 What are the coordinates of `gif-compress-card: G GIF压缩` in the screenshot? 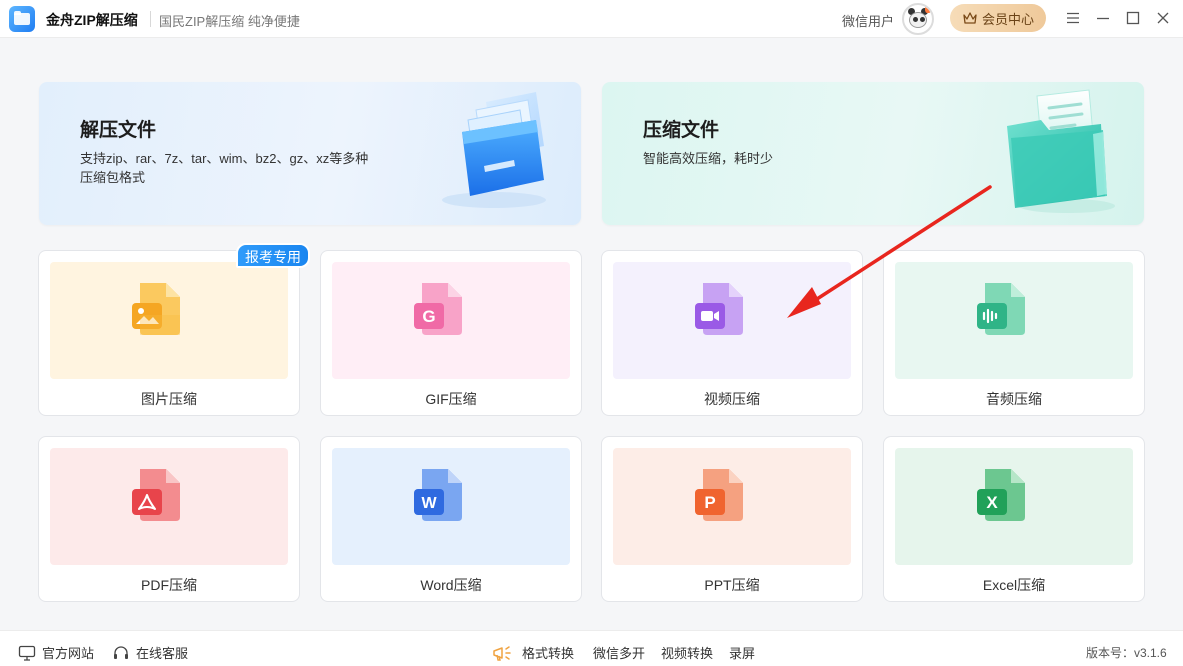 It's located at (451, 333).